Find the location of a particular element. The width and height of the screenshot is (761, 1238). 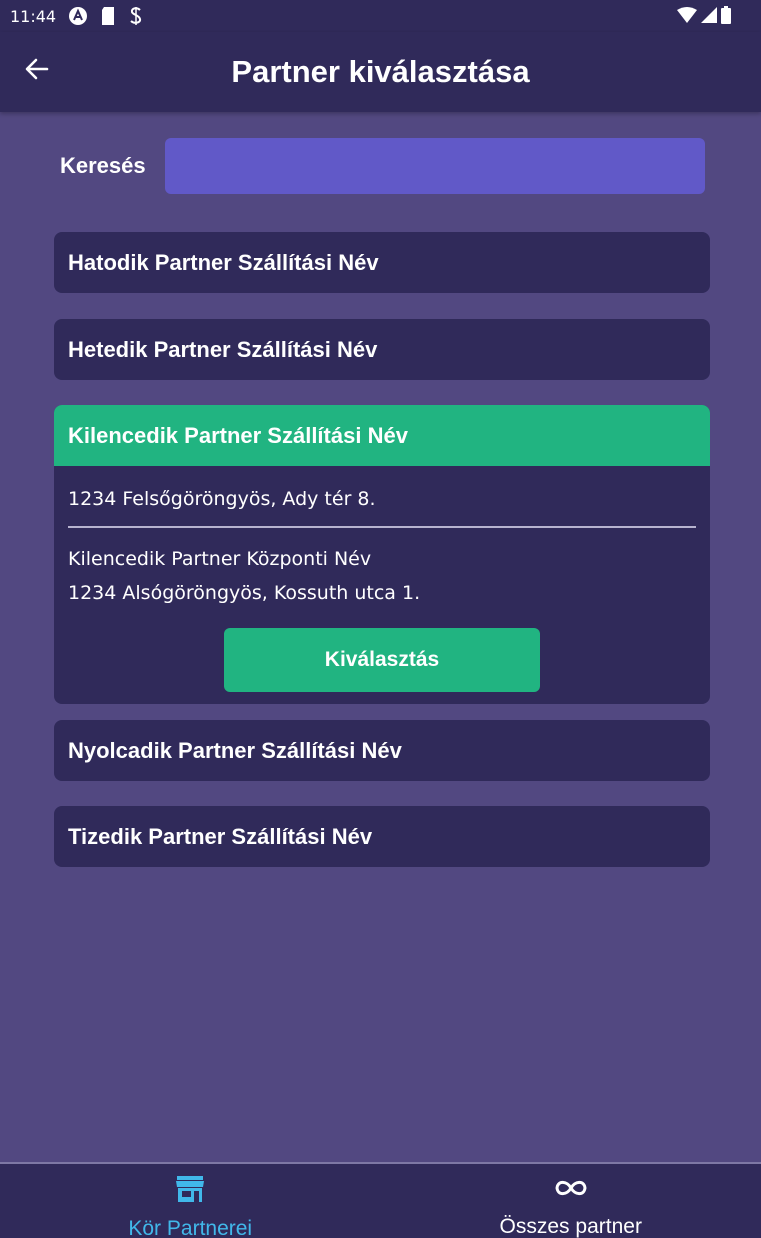

sync-icon is located at coordinates (136, 16).